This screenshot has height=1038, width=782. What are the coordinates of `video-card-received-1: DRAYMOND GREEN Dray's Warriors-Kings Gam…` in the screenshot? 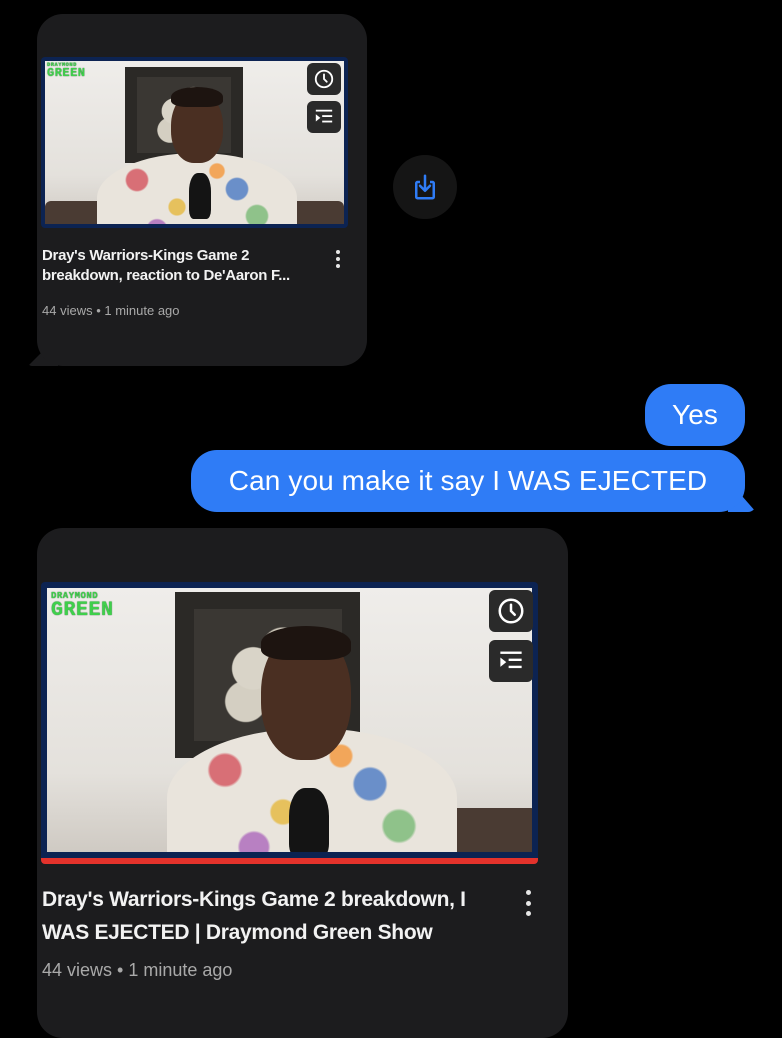 It's located at (202, 190).